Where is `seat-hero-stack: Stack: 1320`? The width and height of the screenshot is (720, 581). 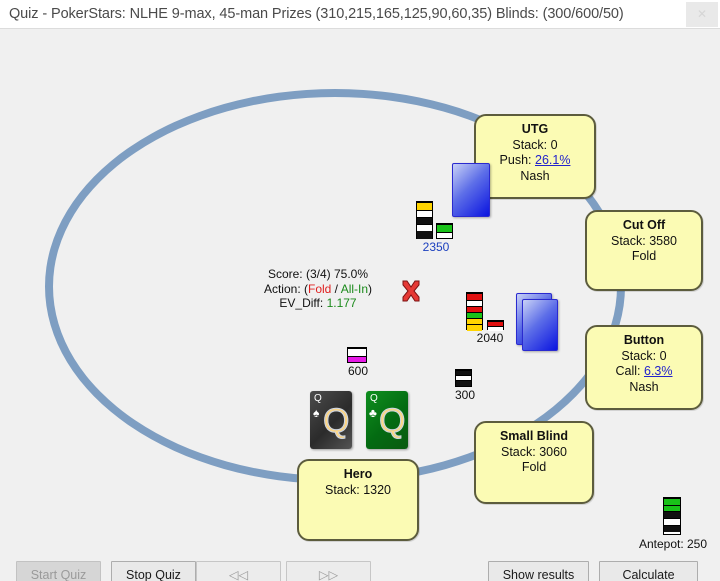
seat-hero-stack: Stack: 1320 is located at coordinates (357, 489).